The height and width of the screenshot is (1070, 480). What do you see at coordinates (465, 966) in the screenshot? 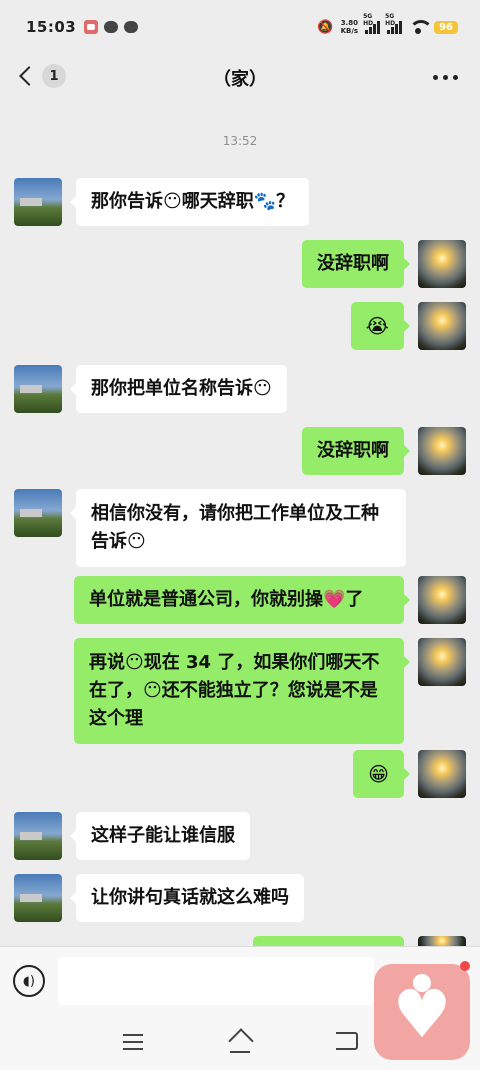
I see `notification-dot` at bounding box center [465, 966].